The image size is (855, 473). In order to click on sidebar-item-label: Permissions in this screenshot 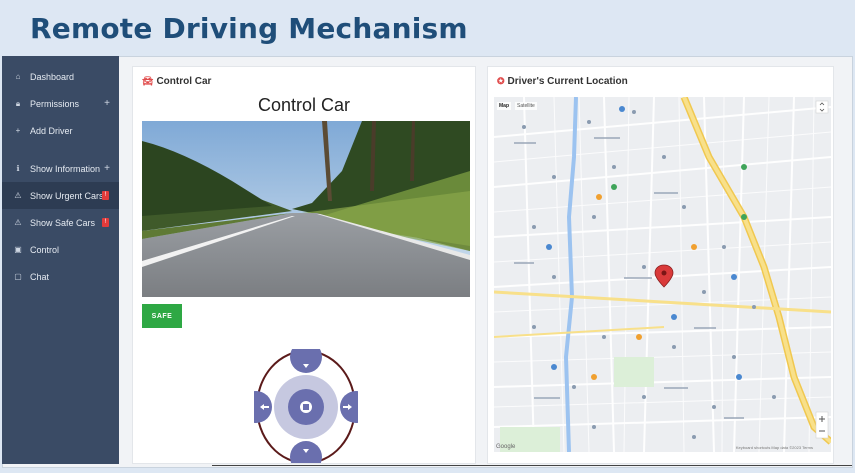, I will do `click(55, 103)`.